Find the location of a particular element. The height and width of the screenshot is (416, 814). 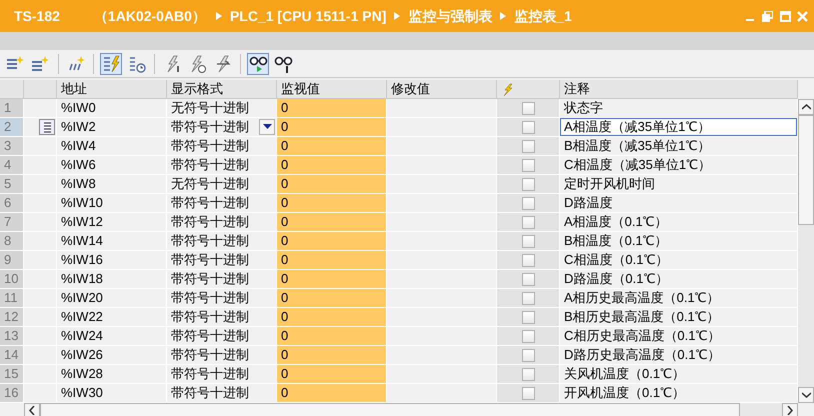

breadcrumb-item: PLC_1 [CPU 1511-1 PN] is located at coordinates (308, 16).